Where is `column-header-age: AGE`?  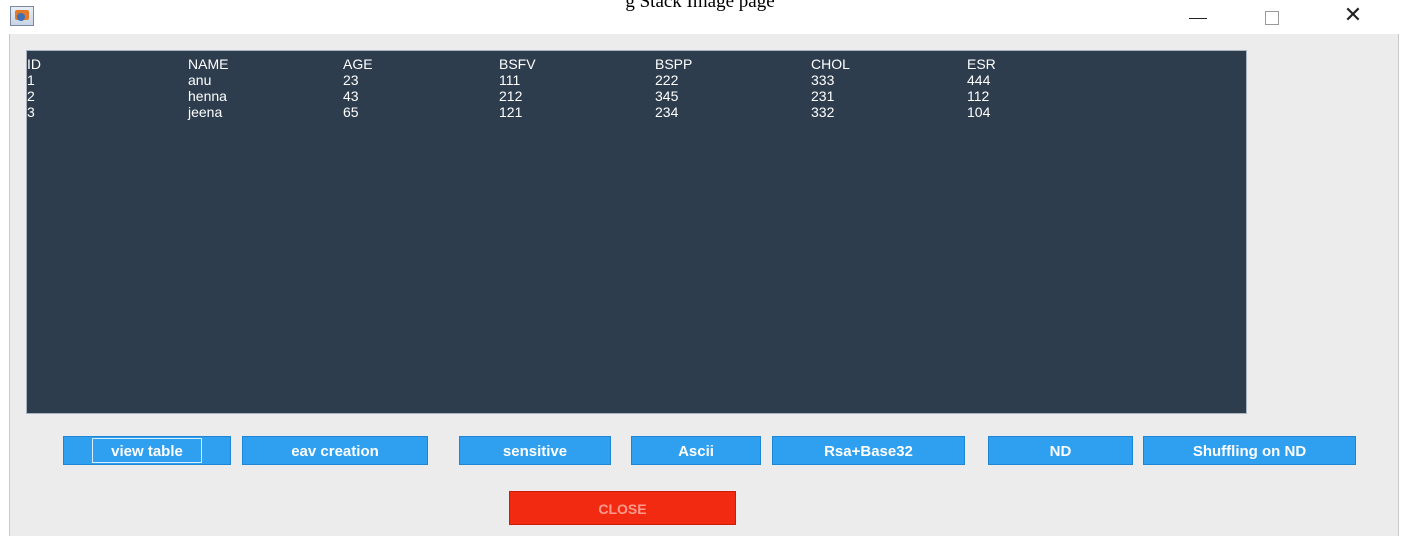
column-header-age: AGE is located at coordinates (358, 64).